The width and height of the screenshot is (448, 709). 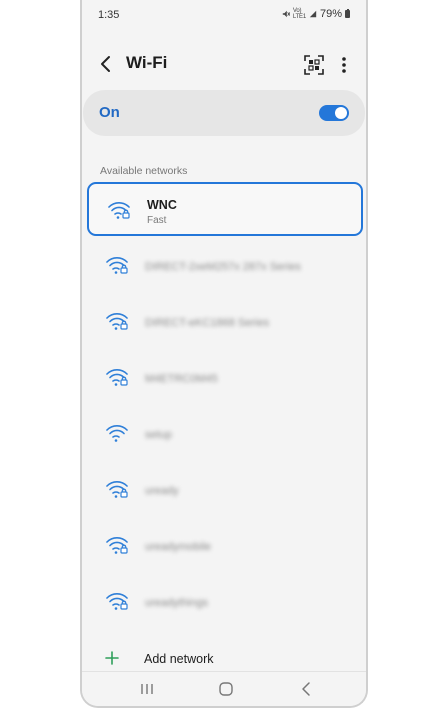 I want to click on network-item: DIRECT-2xeM257x 287x Series, so click(x=225, y=266).